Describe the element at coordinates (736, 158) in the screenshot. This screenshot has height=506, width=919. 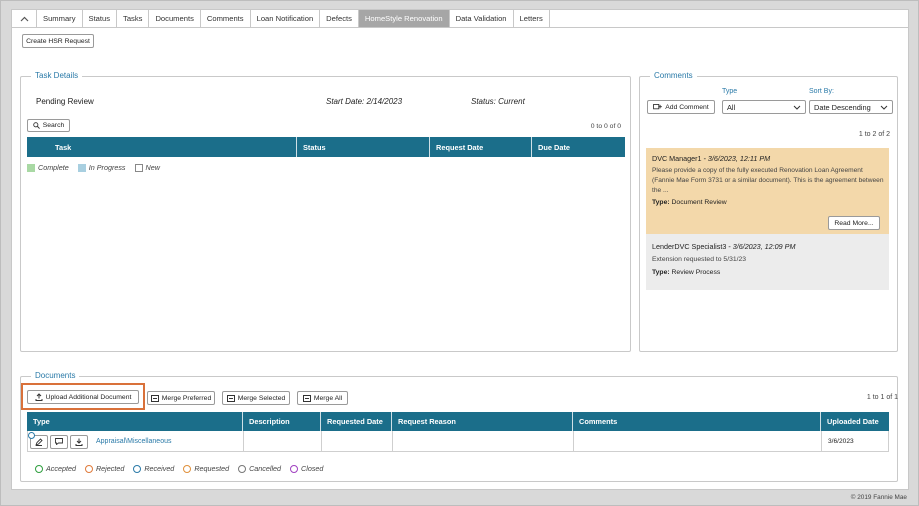
I see `comment-date: - 3/6/2023, 12:11 PM` at that location.